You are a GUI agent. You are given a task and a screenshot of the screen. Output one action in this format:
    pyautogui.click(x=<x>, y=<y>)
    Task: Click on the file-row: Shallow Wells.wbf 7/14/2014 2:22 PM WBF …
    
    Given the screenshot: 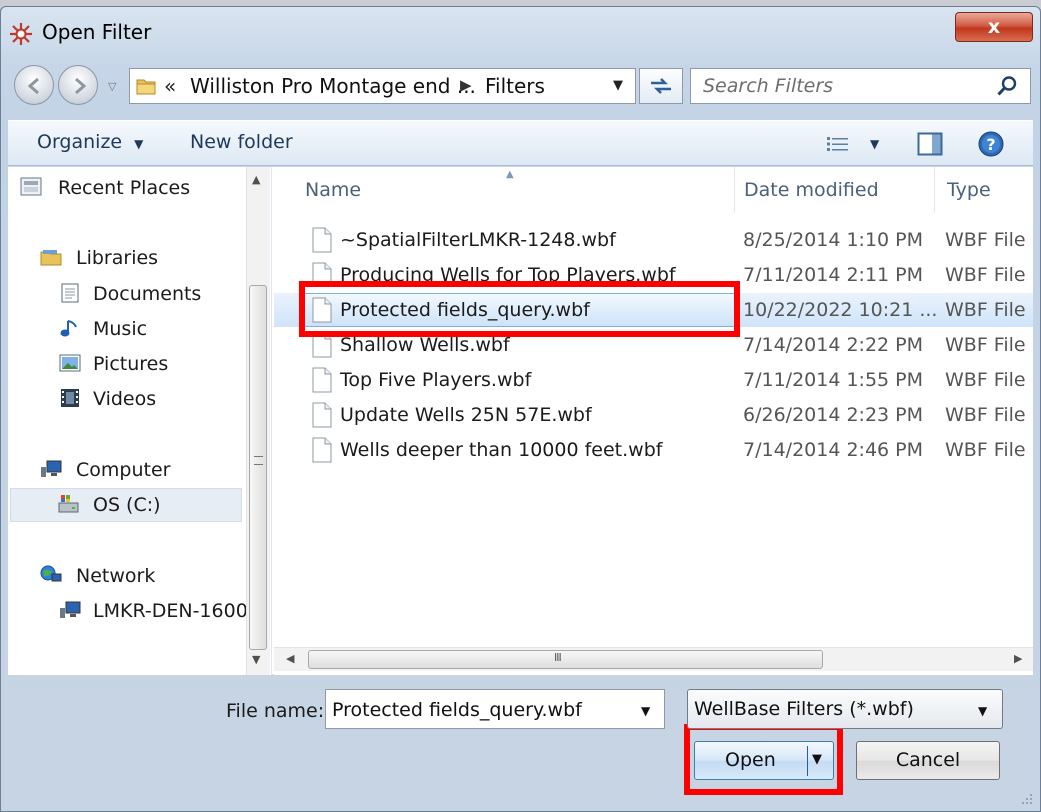 What is the action you would take?
    pyautogui.click(x=653, y=345)
    